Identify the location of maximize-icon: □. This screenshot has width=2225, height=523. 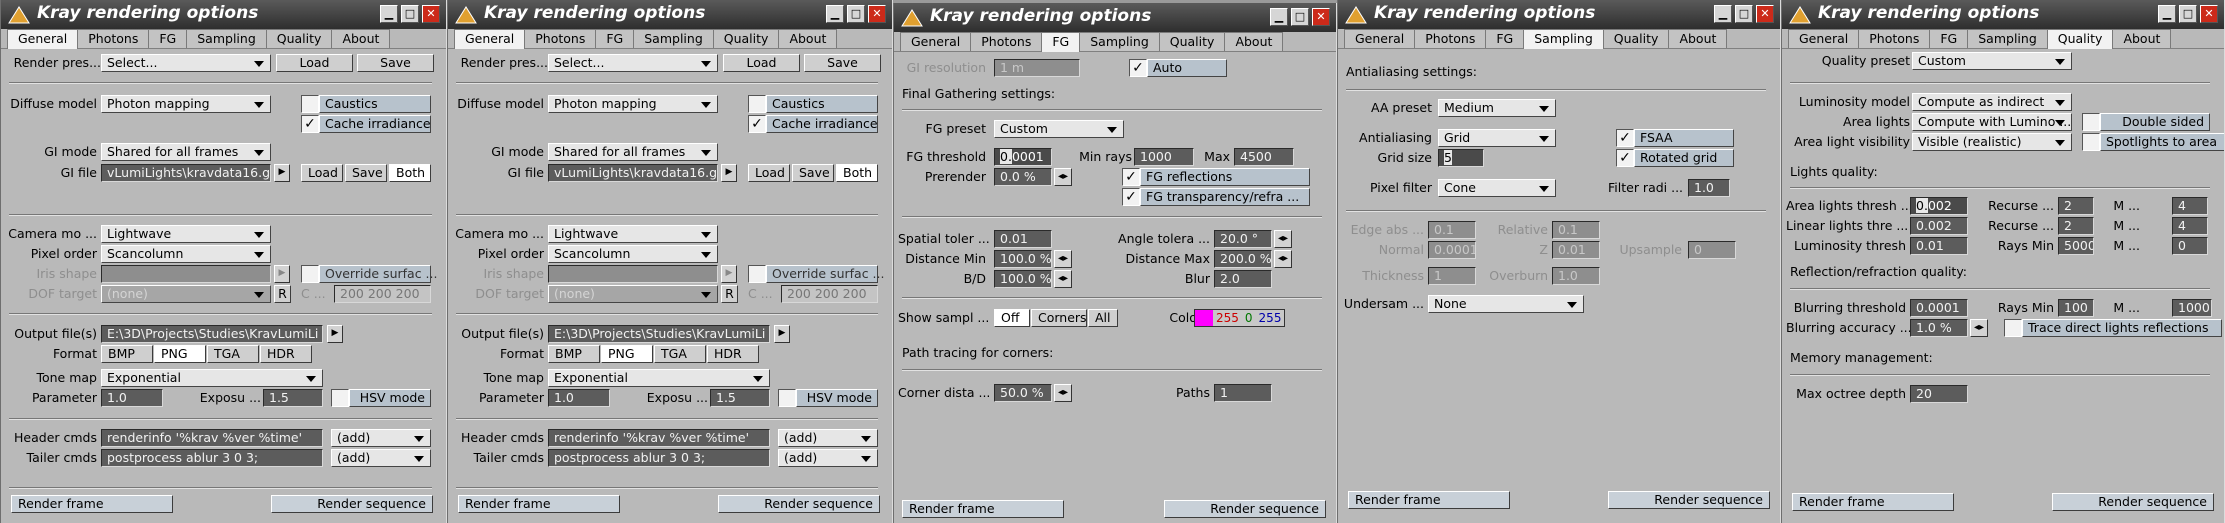
(1300, 17).